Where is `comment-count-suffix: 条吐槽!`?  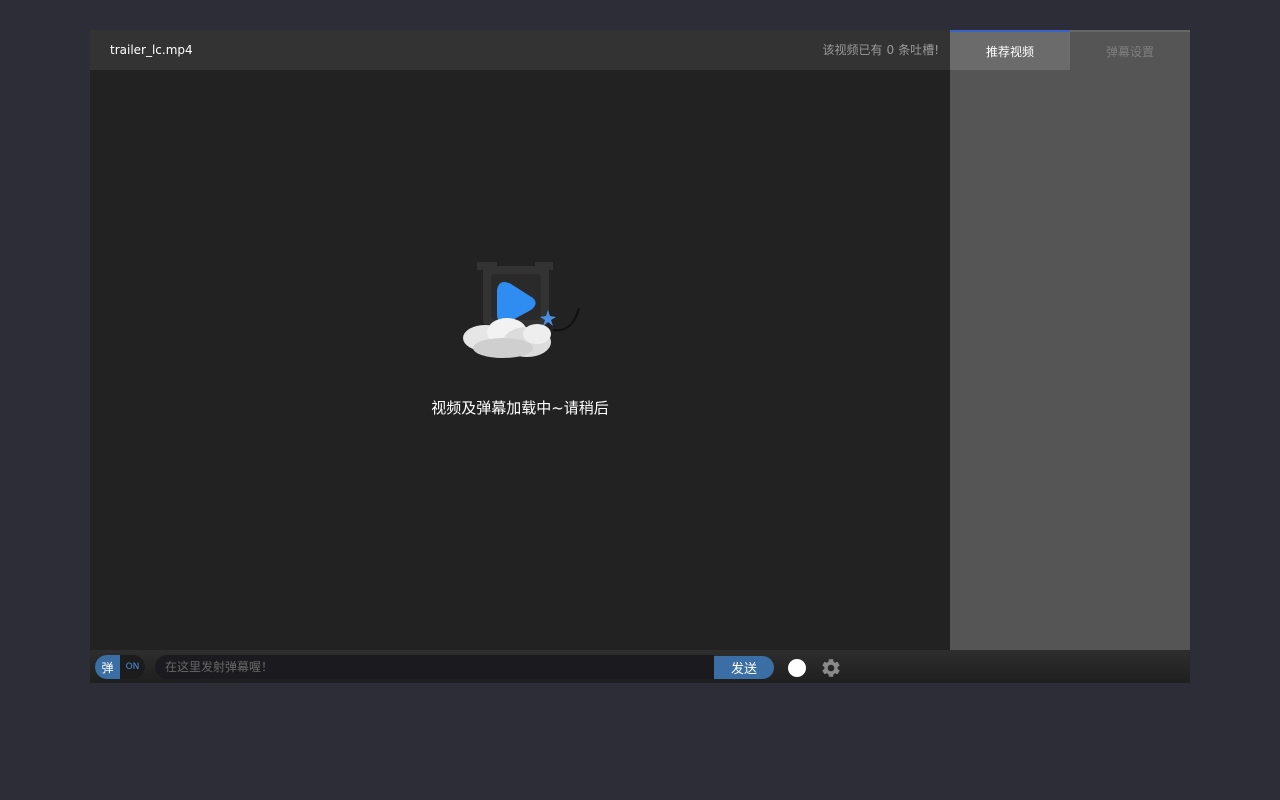
comment-count-suffix: 条吐槽! is located at coordinates (918, 50).